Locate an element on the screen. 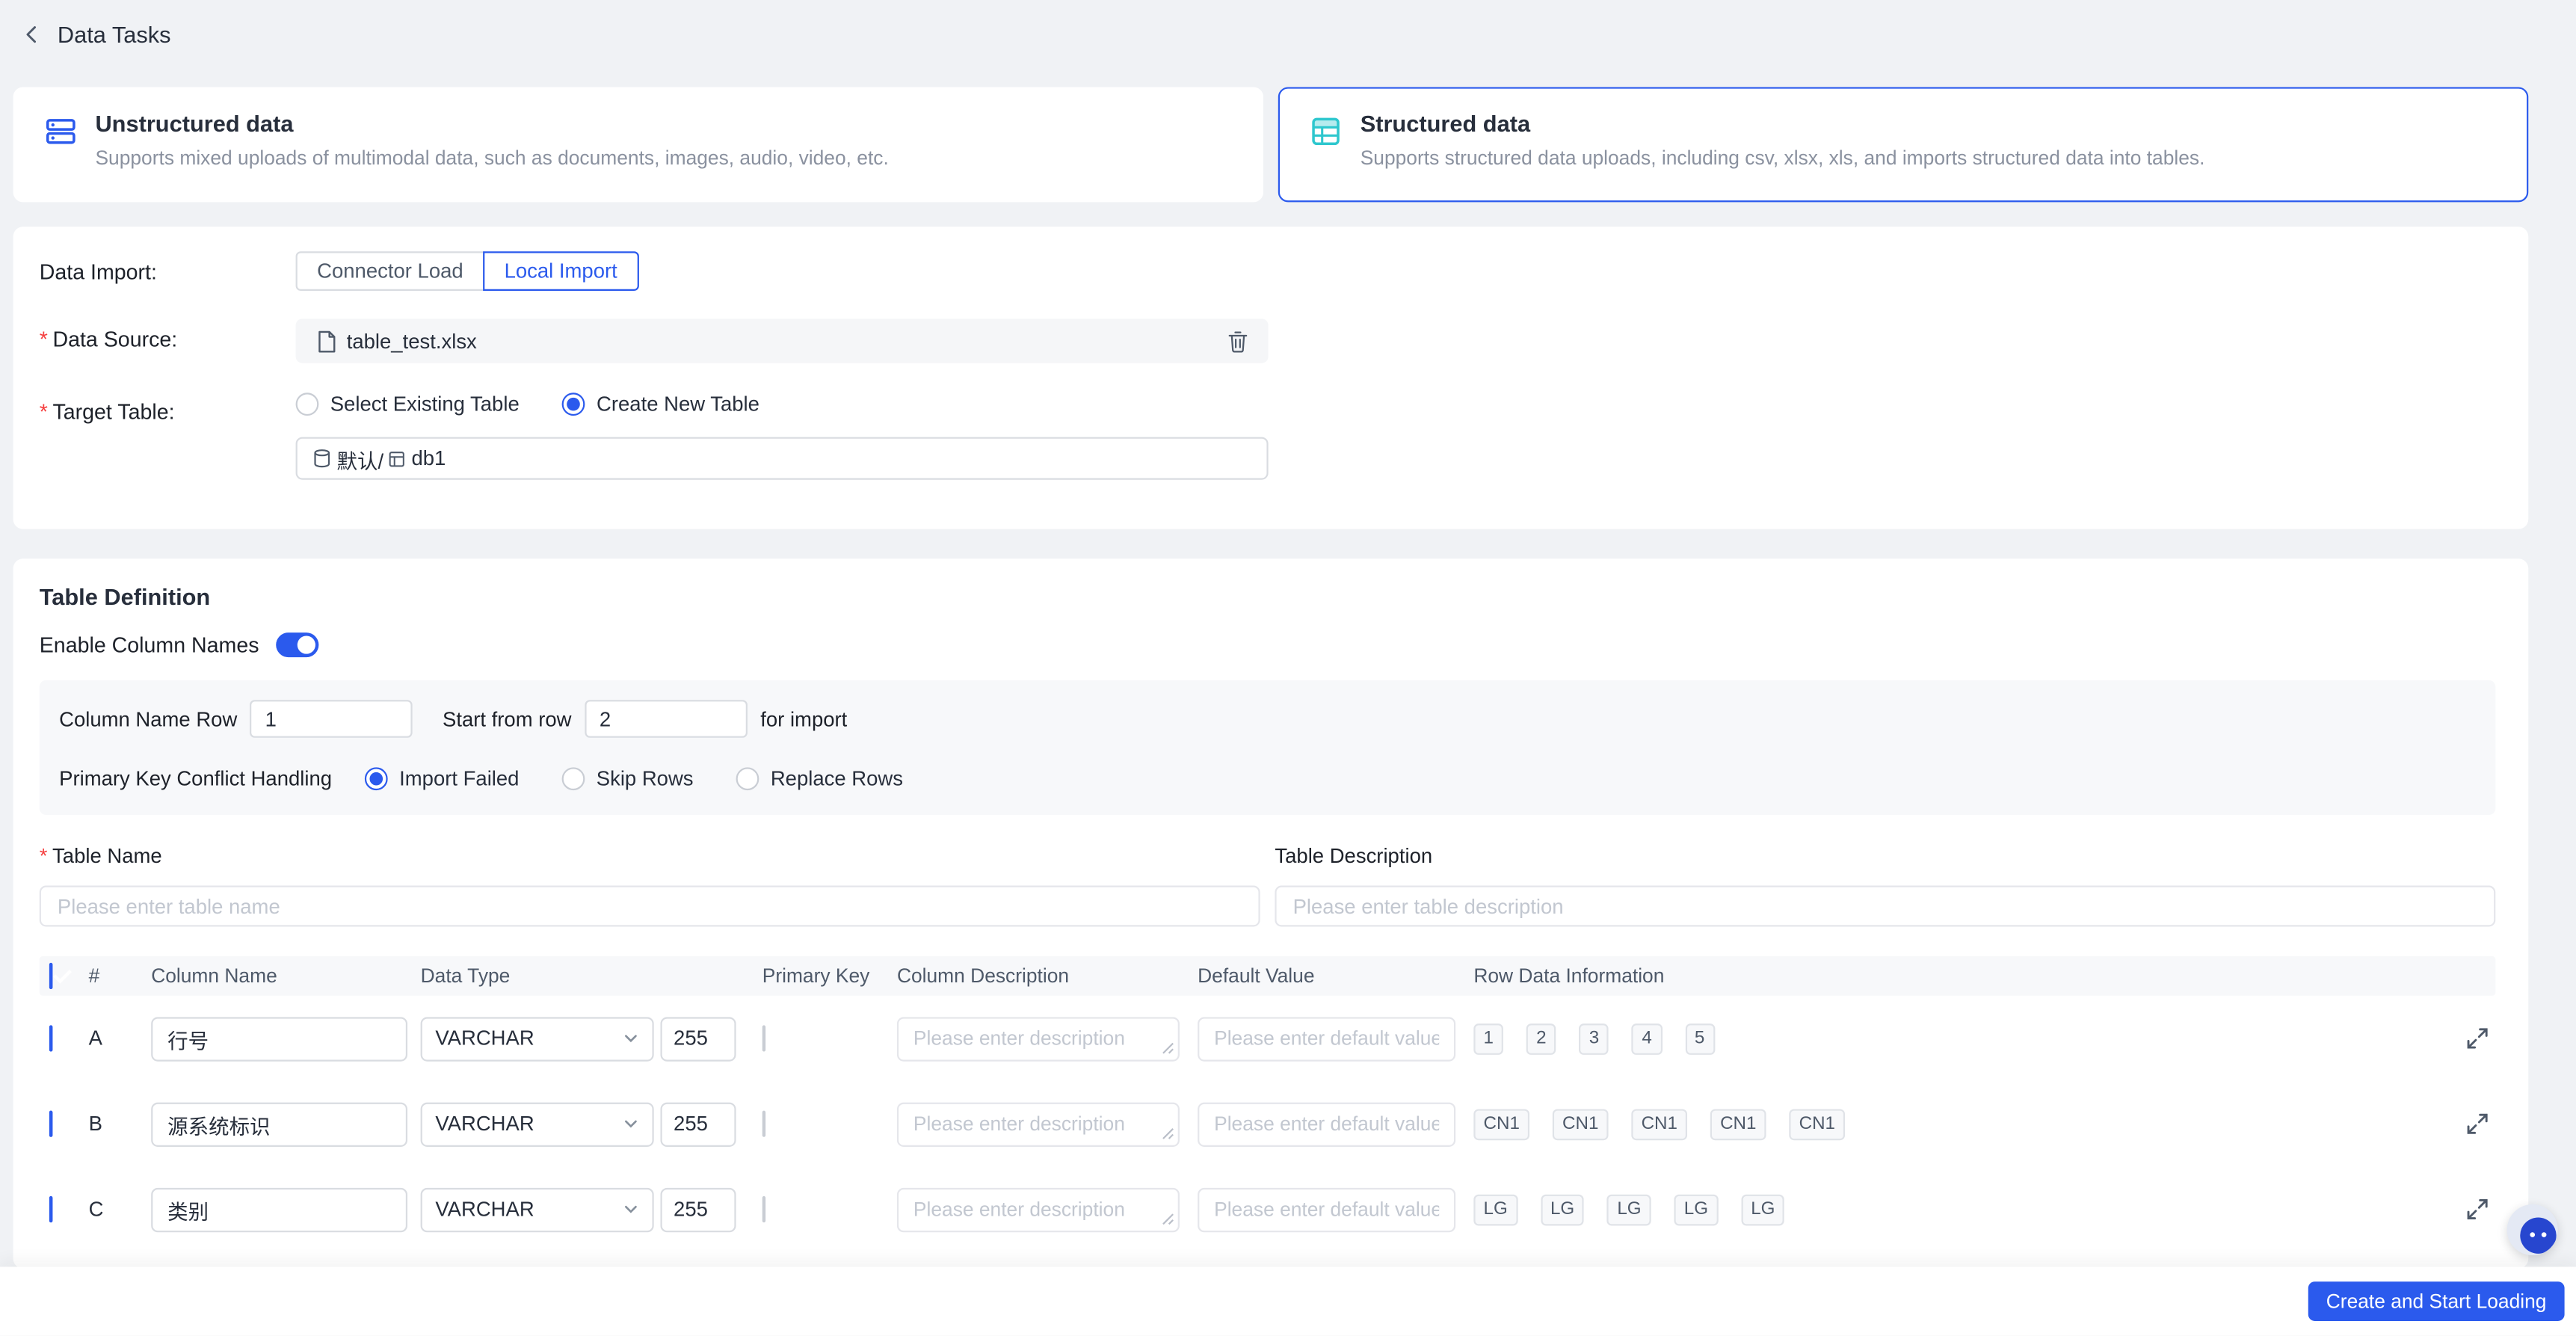  radio-label: Skip Rows is located at coordinates (645, 779).